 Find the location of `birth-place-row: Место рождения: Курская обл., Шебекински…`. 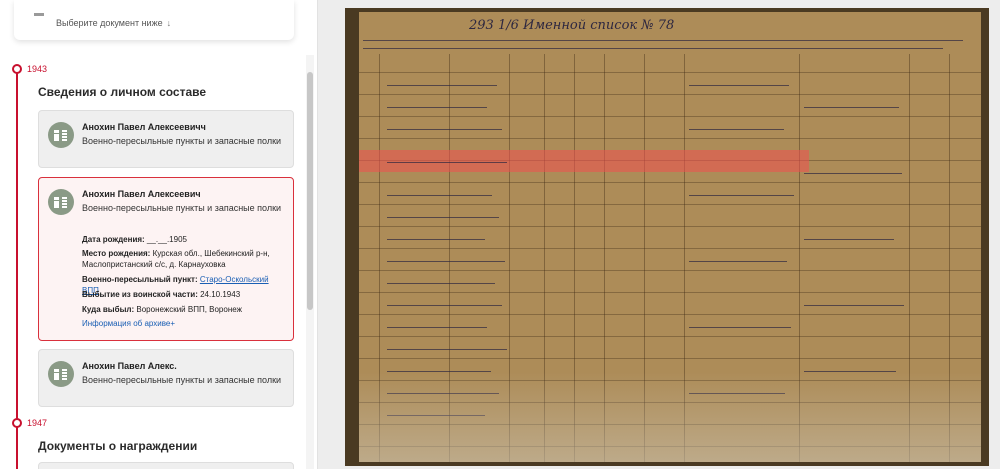

birth-place-row: Место рождения: Курская обл., Шебекински… is located at coordinates (184, 259).